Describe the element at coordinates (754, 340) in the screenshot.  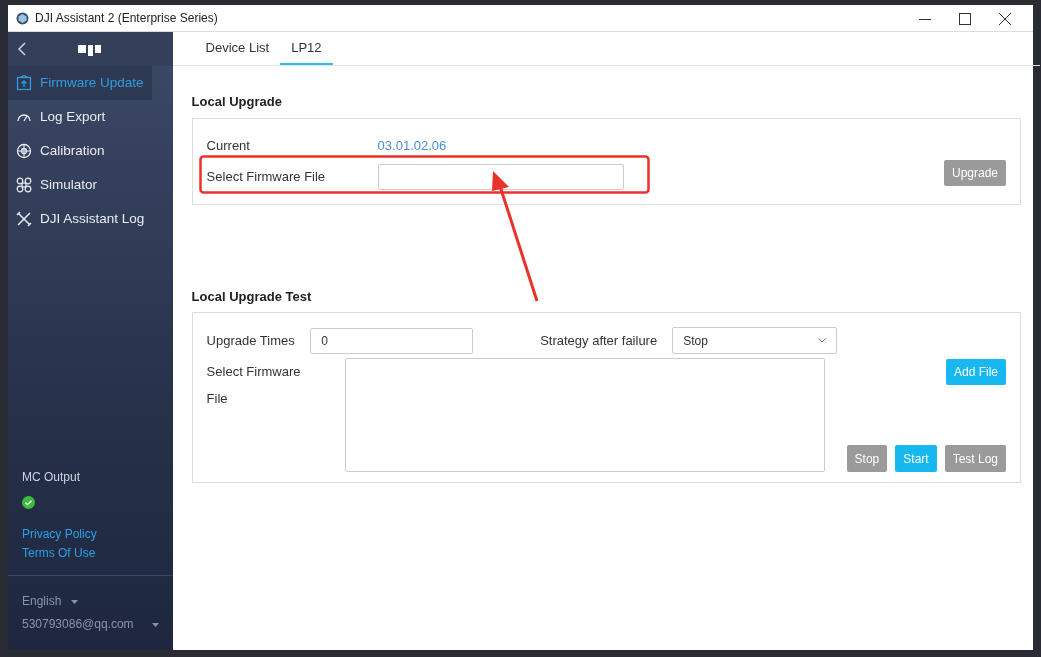
I see `strategy-dropdown: Stop` at that location.